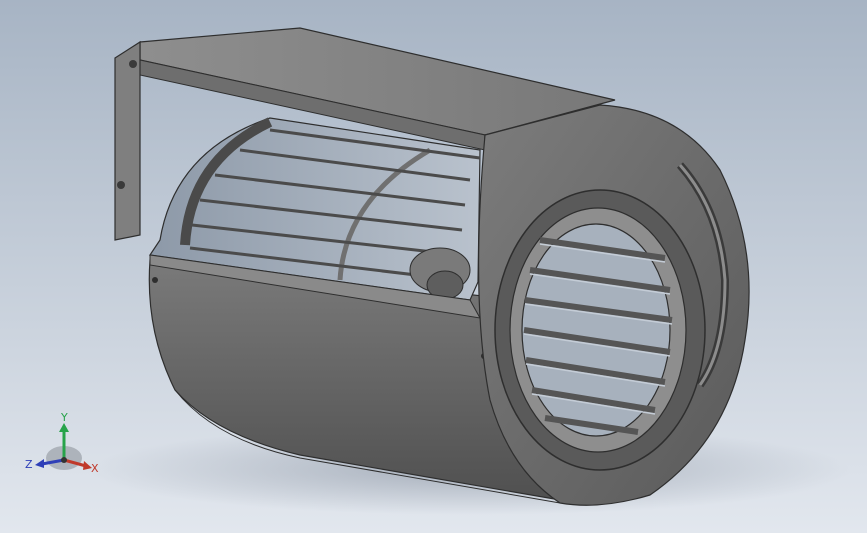 The height and width of the screenshot is (533, 867). Describe the element at coordinates (95, 468) in the screenshot. I see `x-axis-label: X` at that location.